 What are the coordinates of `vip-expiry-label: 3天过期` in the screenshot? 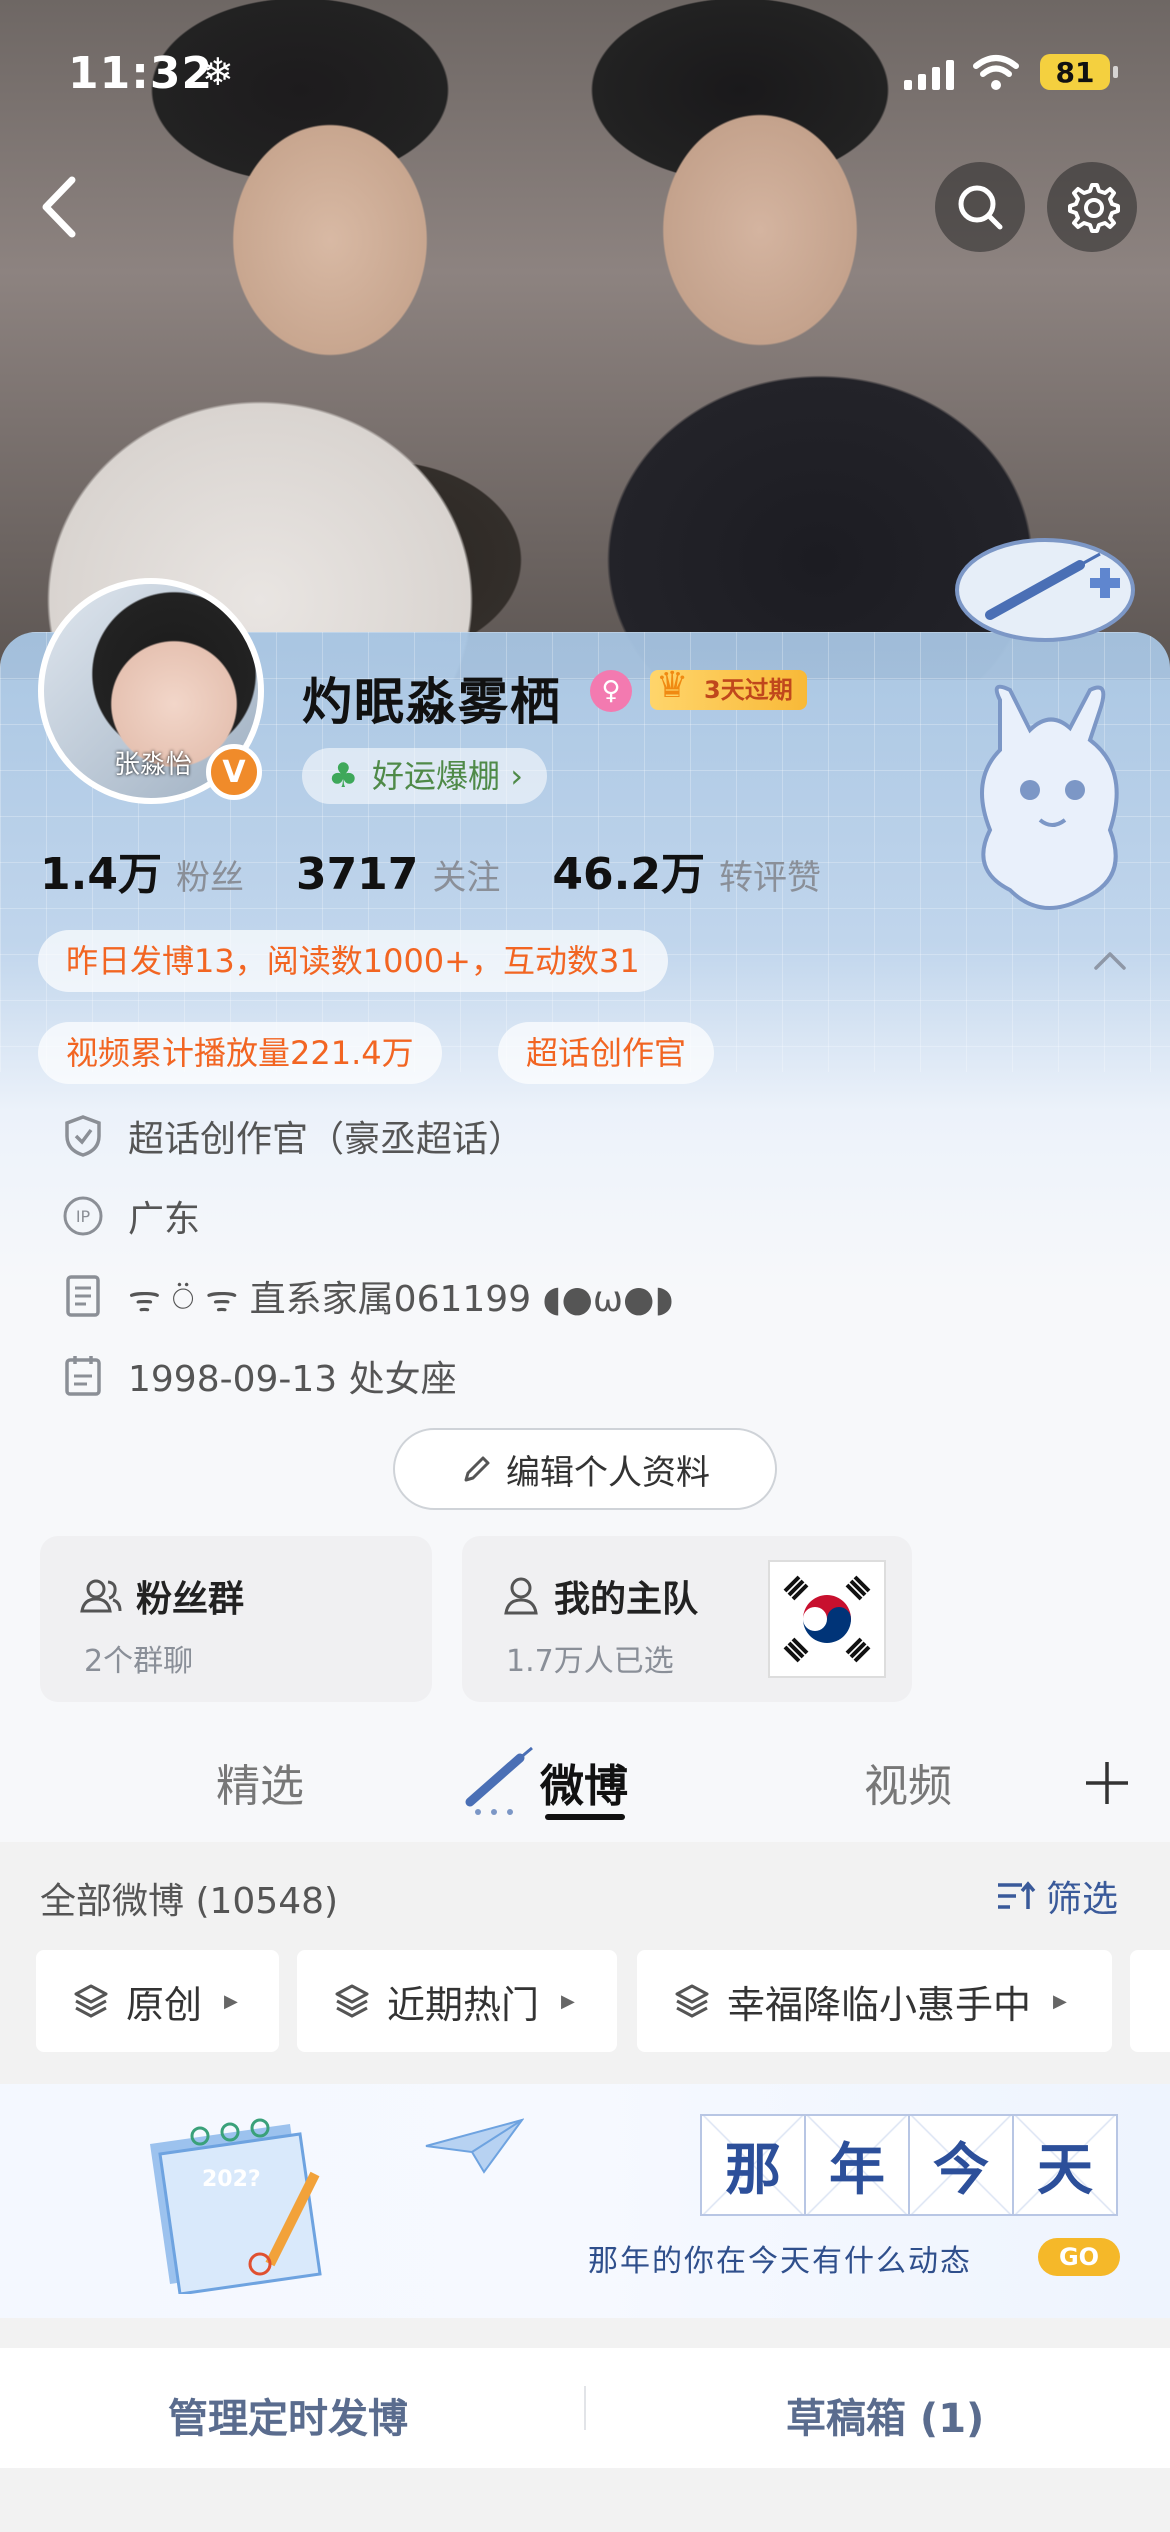 It's located at (748, 690).